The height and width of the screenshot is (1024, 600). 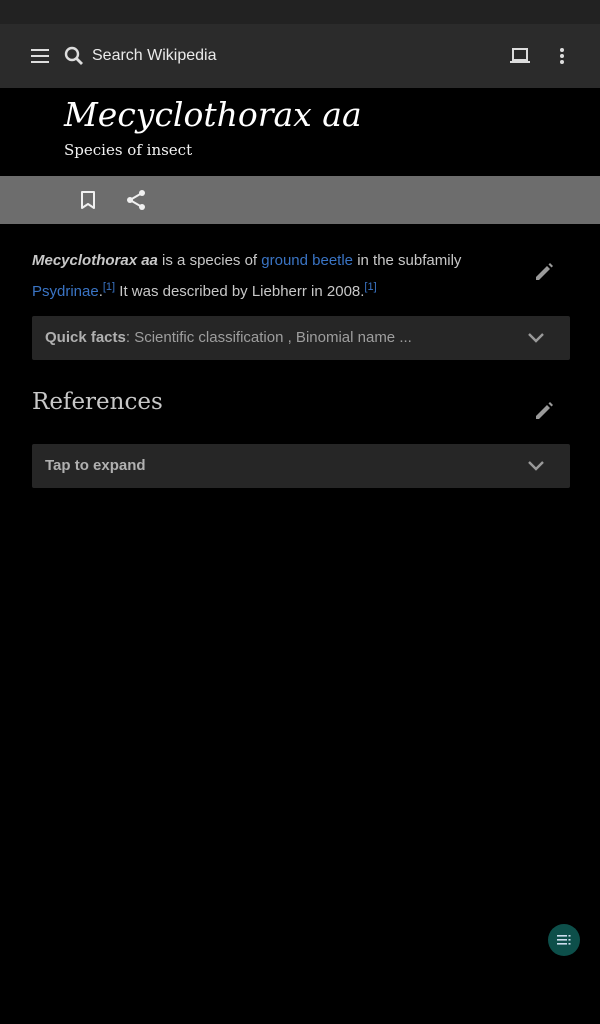 What do you see at coordinates (300, 200) in the screenshot?
I see `page-action-bar` at bounding box center [300, 200].